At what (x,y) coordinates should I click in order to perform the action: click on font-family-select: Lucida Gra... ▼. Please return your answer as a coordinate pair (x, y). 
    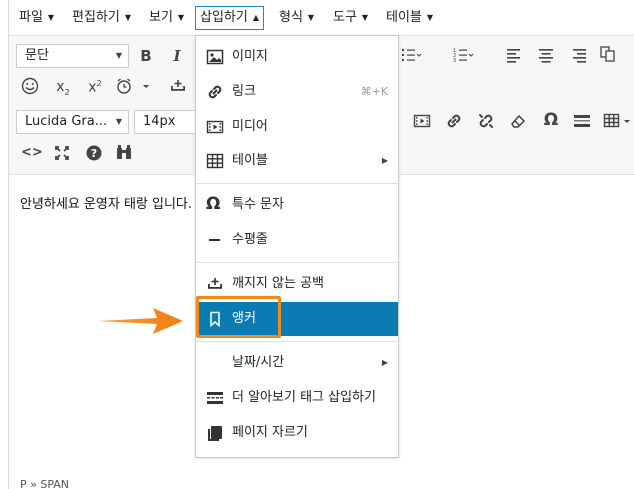
    Looking at the image, I should click on (72, 122).